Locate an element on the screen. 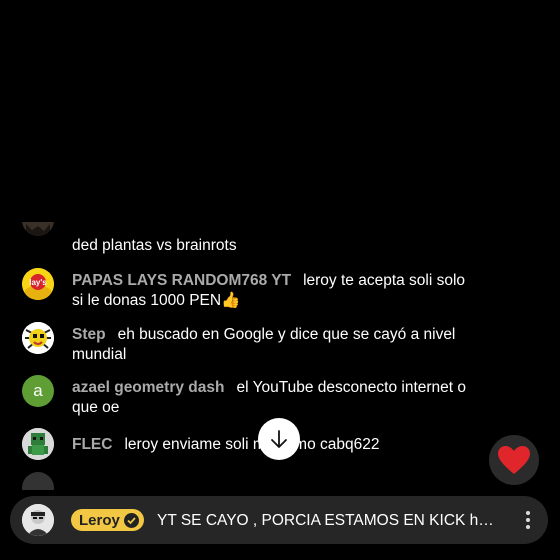 This screenshot has width=560, height=560. arrow-down-icon is located at coordinates (279, 439).